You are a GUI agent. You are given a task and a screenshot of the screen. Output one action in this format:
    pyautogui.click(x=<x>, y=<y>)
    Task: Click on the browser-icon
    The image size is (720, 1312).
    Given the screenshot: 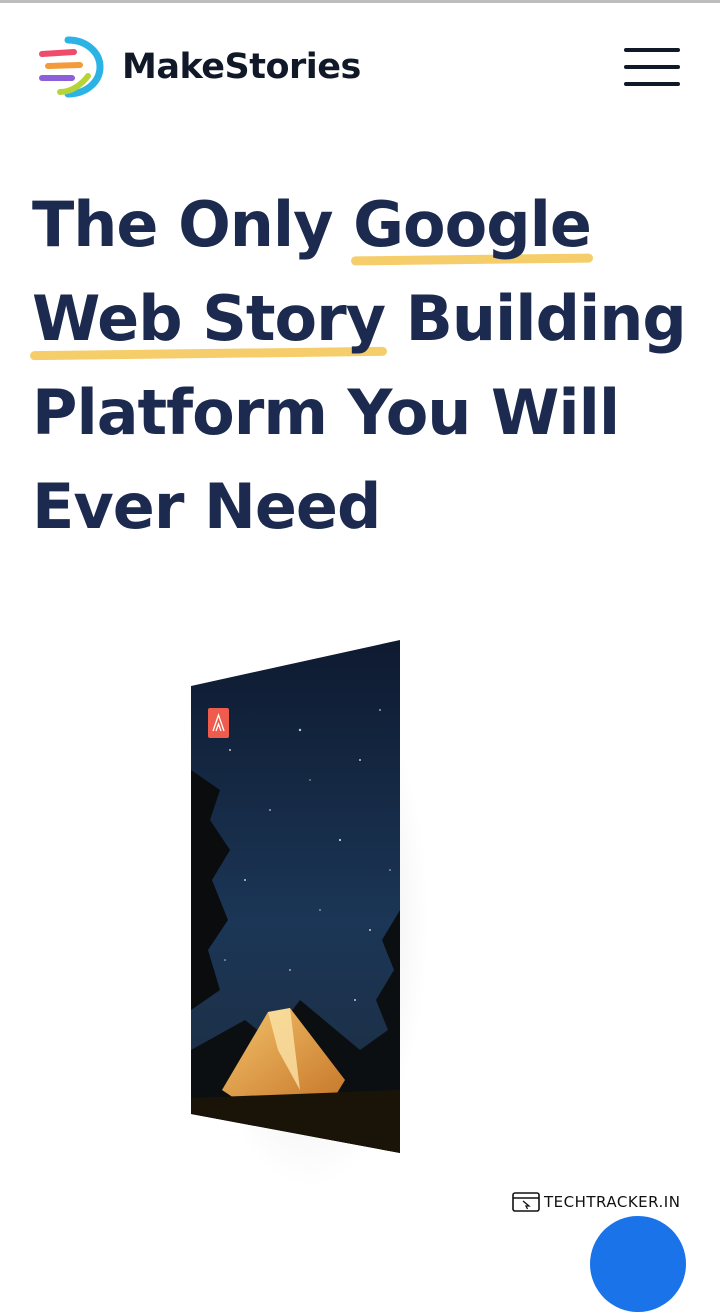 What is the action you would take?
    pyautogui.click(x=526, y=1202)
    